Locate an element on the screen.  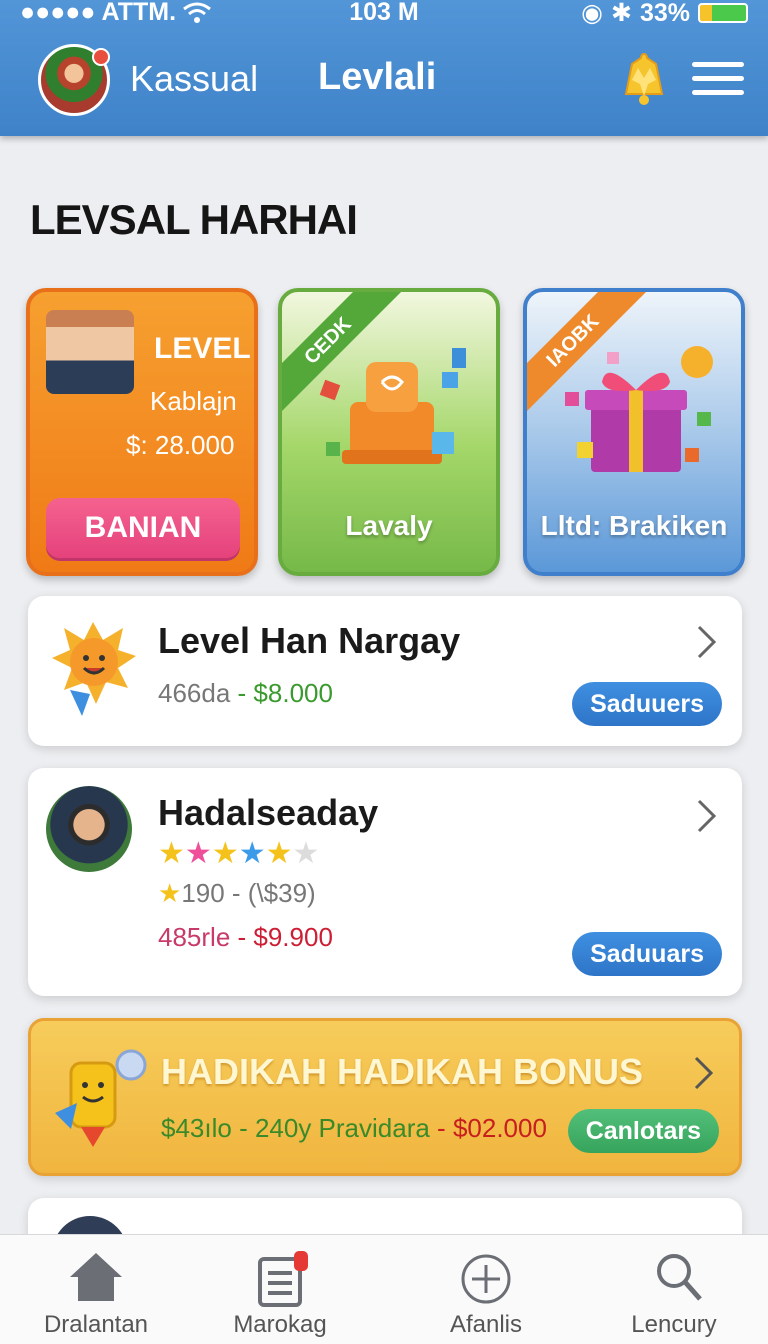
promo-level-label: LEVEL is located at coordinates (202, 348).